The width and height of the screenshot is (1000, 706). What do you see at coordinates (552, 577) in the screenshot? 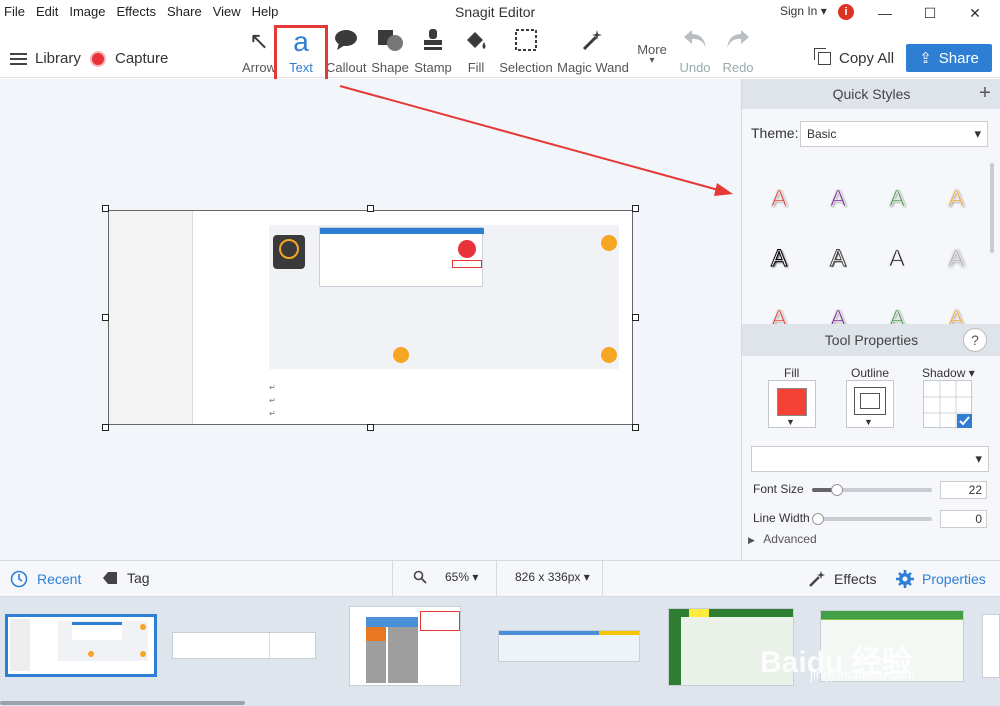
I see `dimensions-select: 826 x 336px ▾` at bounding box center [552, 577].